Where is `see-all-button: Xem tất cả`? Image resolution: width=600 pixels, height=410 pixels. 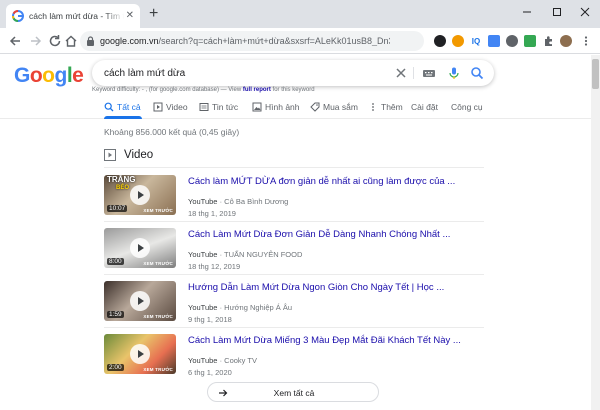 see-all-button: Xem tất cả is located at coordinates (293, 392).